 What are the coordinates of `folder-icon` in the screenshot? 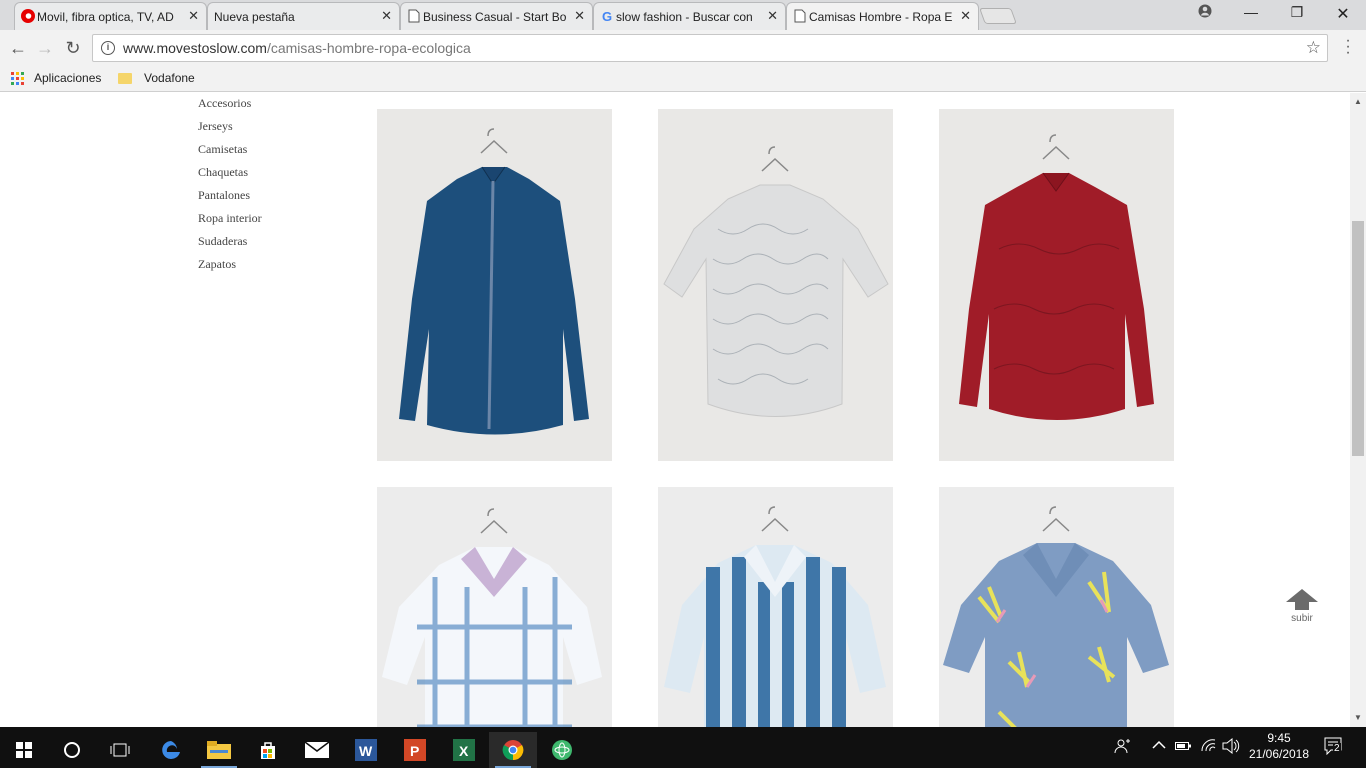 It's located at (125, 78).